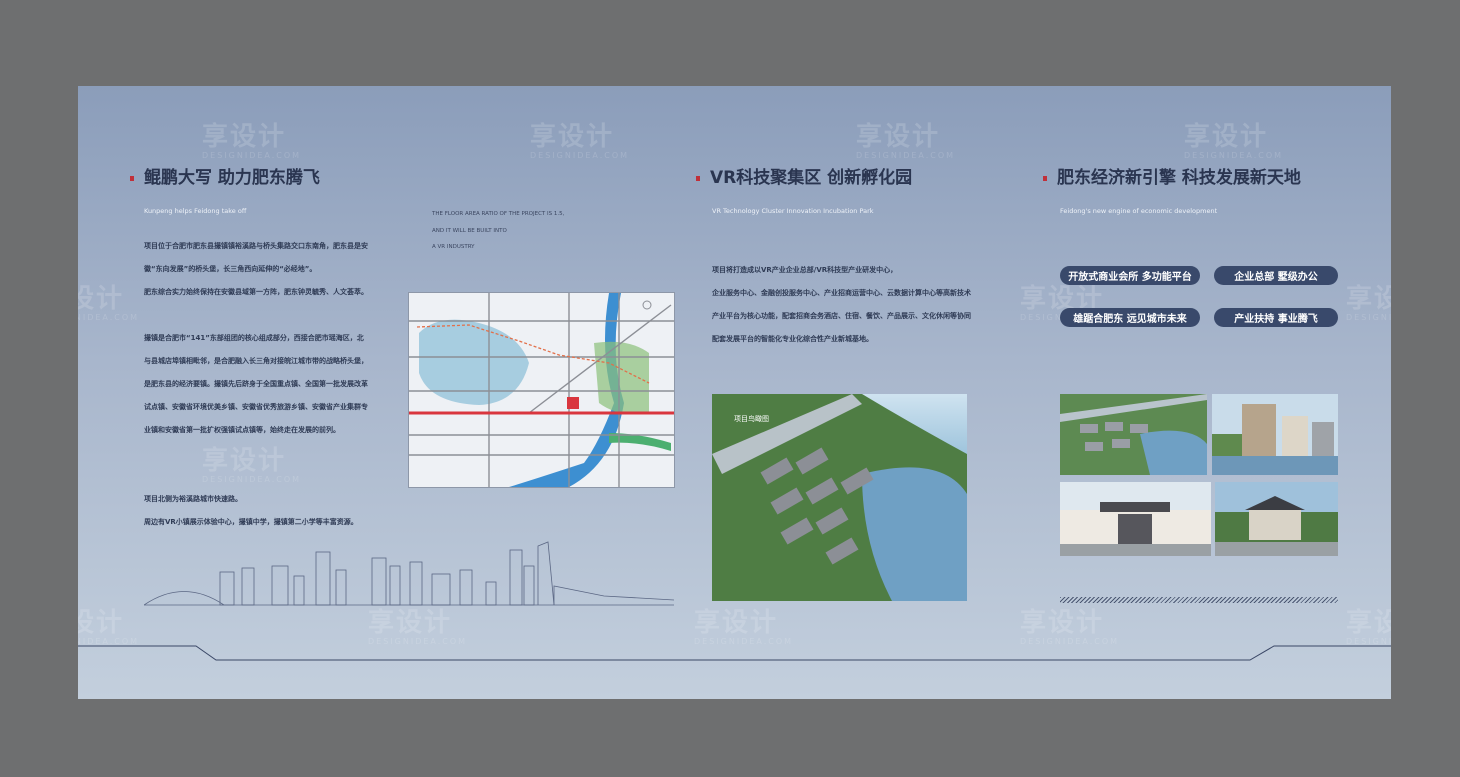 Image resolution: width=1460 pixels, height=777 pixels. I want to click on text-line: 项目将打造成以VR产业企业总部/VR科技型产业研发中心，, so click(805, 270).